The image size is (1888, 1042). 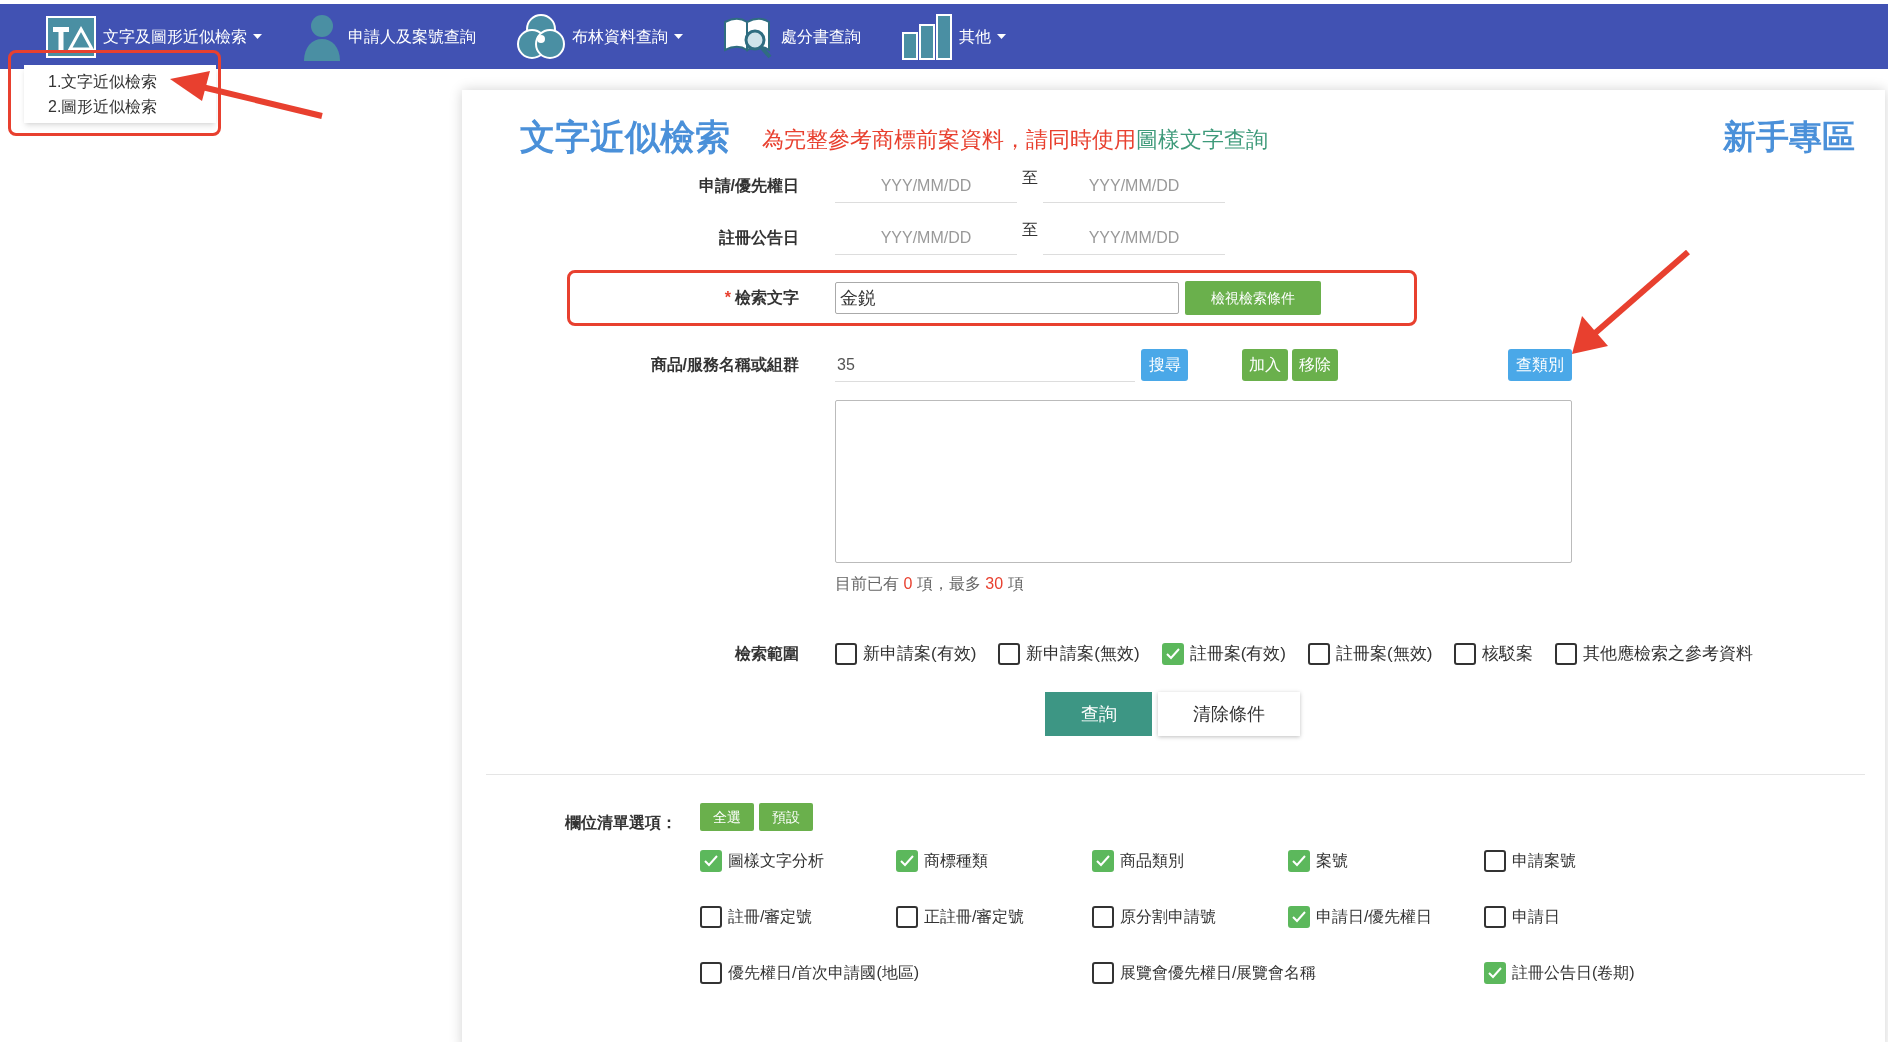 What do you see at coordinates (724, 365) in the screenshot?
I see `field-label: 商品/服務名稱或組群` at bounding box center [724, 365].